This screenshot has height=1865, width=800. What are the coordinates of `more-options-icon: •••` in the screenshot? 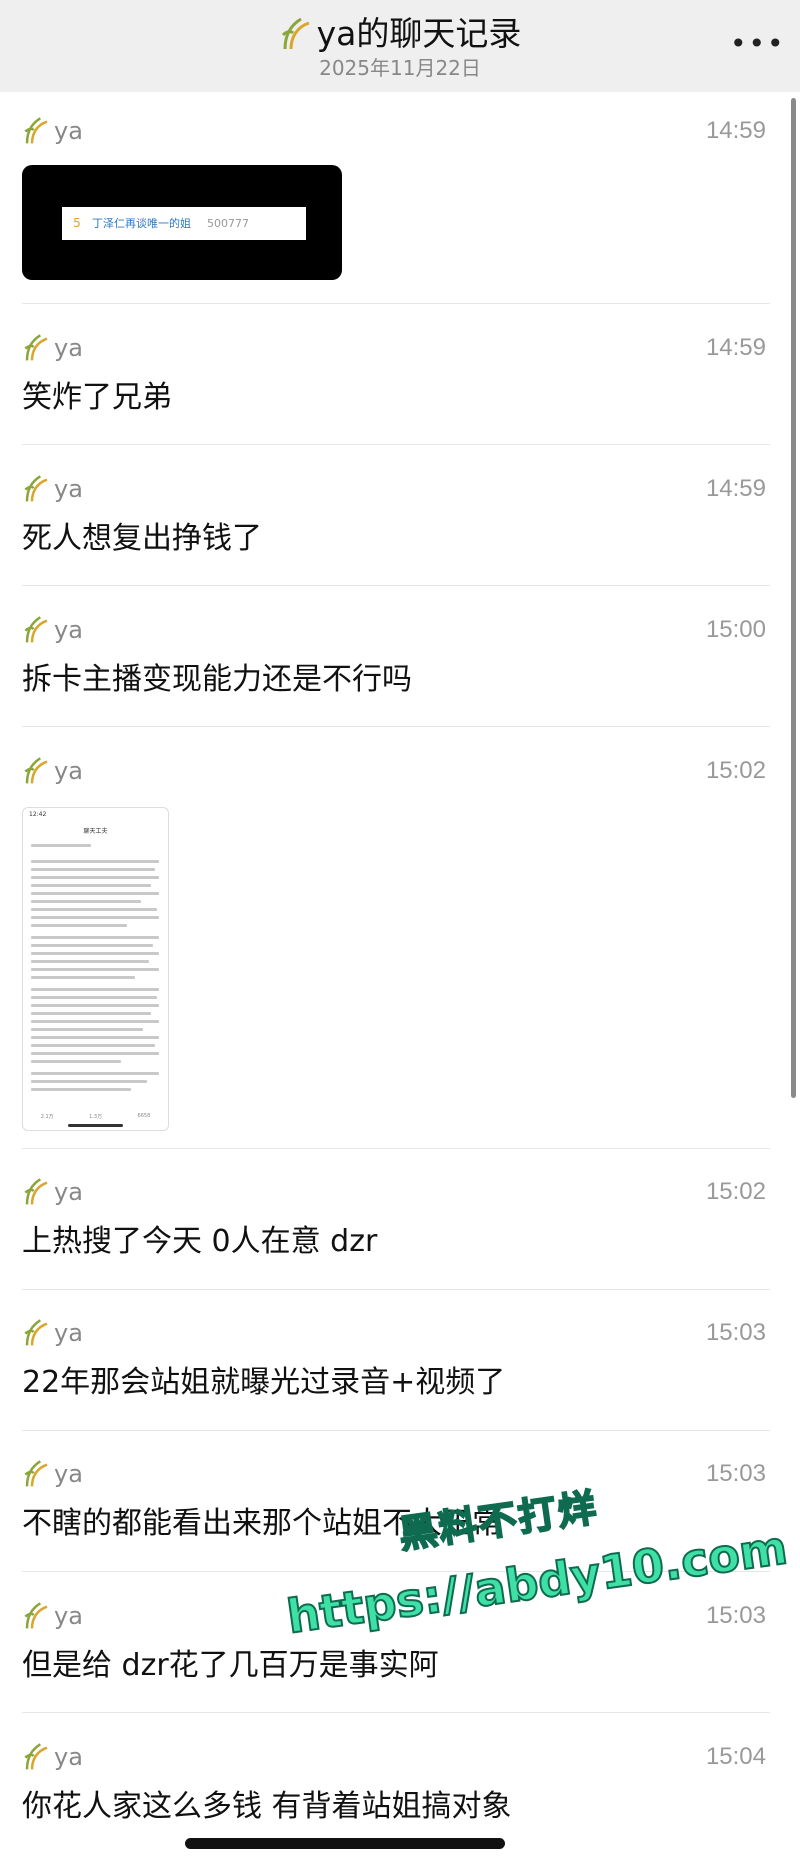 It's located at (757, 44).